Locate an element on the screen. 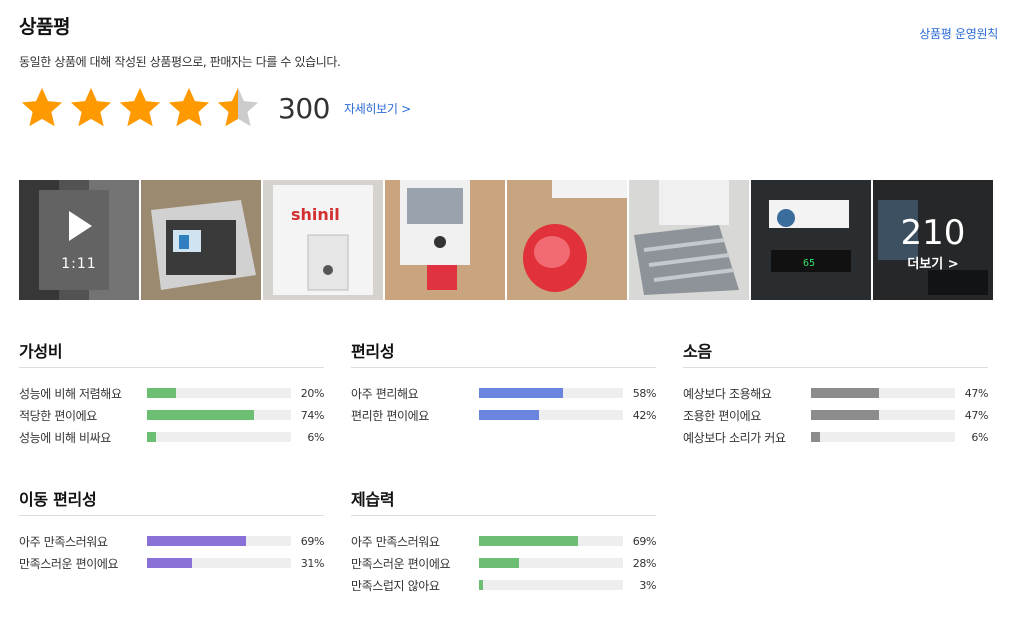  section-title: 이동 편리성 is located at coordinates (171, 501).